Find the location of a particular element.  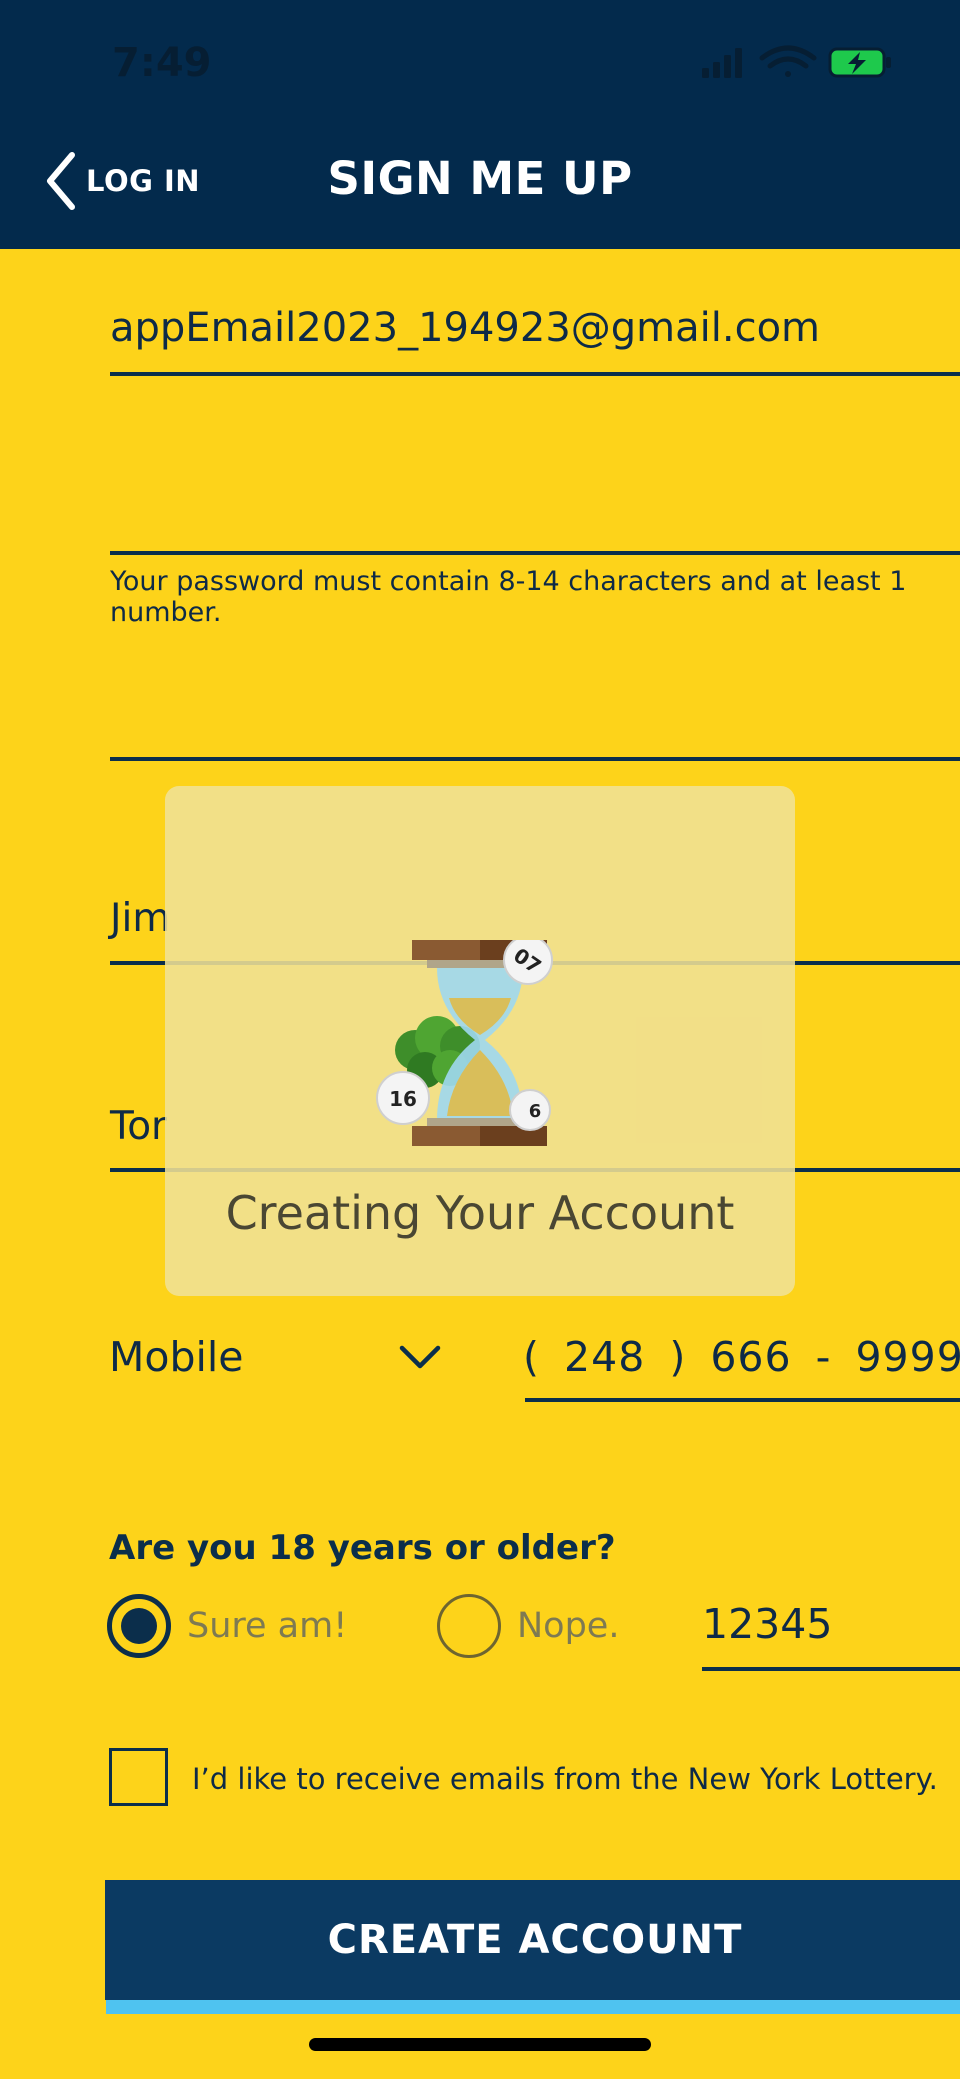

phone-number-field: ( 248 ) 666 - 9999 is located at coordinates (741, 1357).